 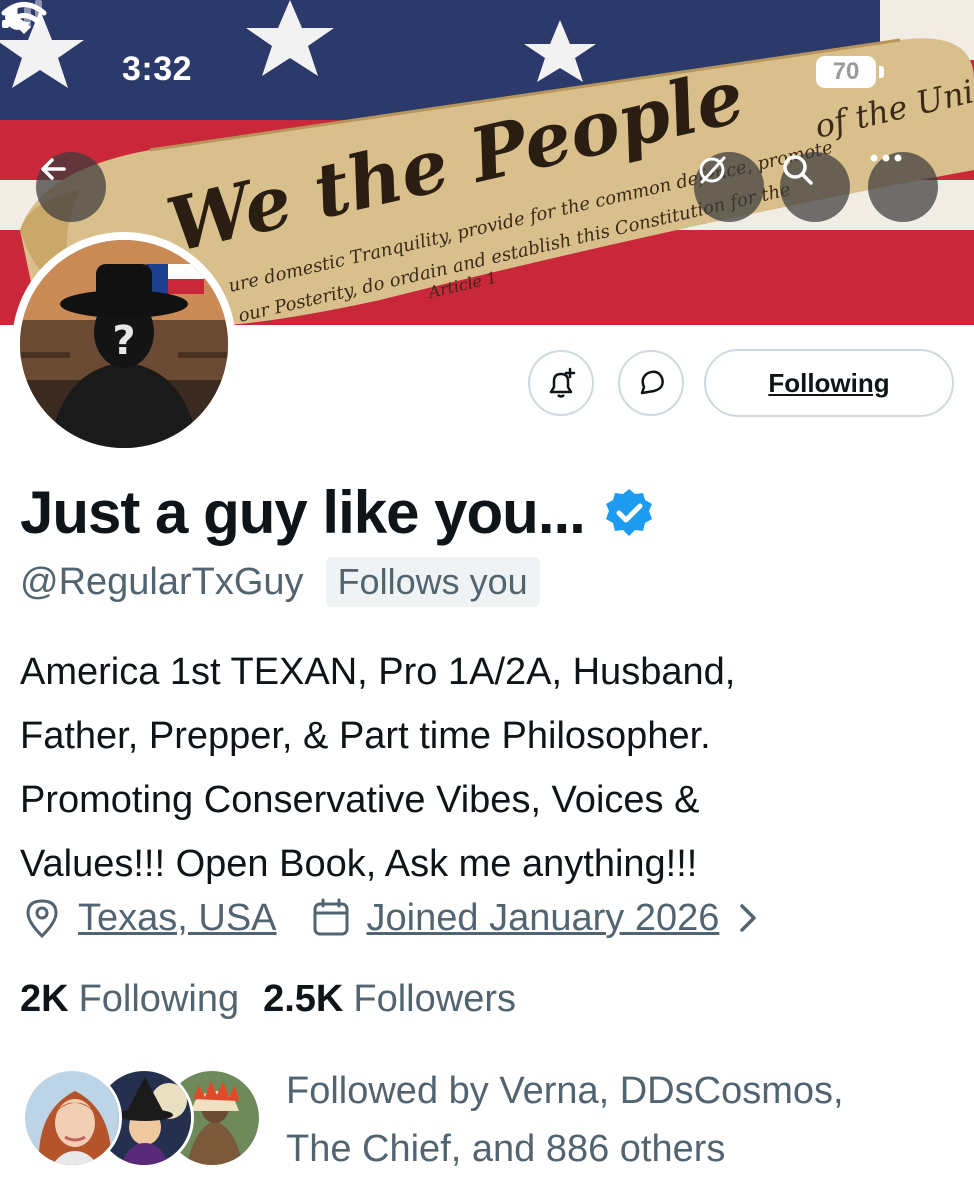 What do you see at coordinates (903, 187) in the screenshot?
I see `more-button` at bounding box center [903, 187].